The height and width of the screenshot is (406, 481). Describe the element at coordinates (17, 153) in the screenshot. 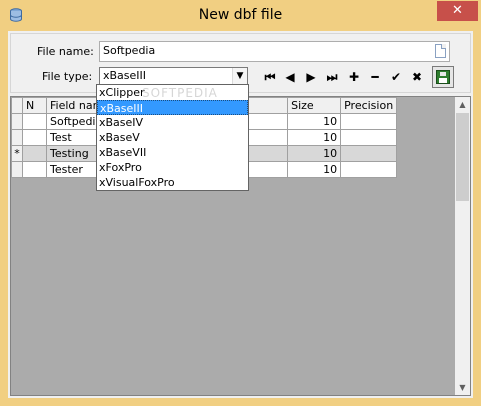

I see `row-indicator: *` at that location.